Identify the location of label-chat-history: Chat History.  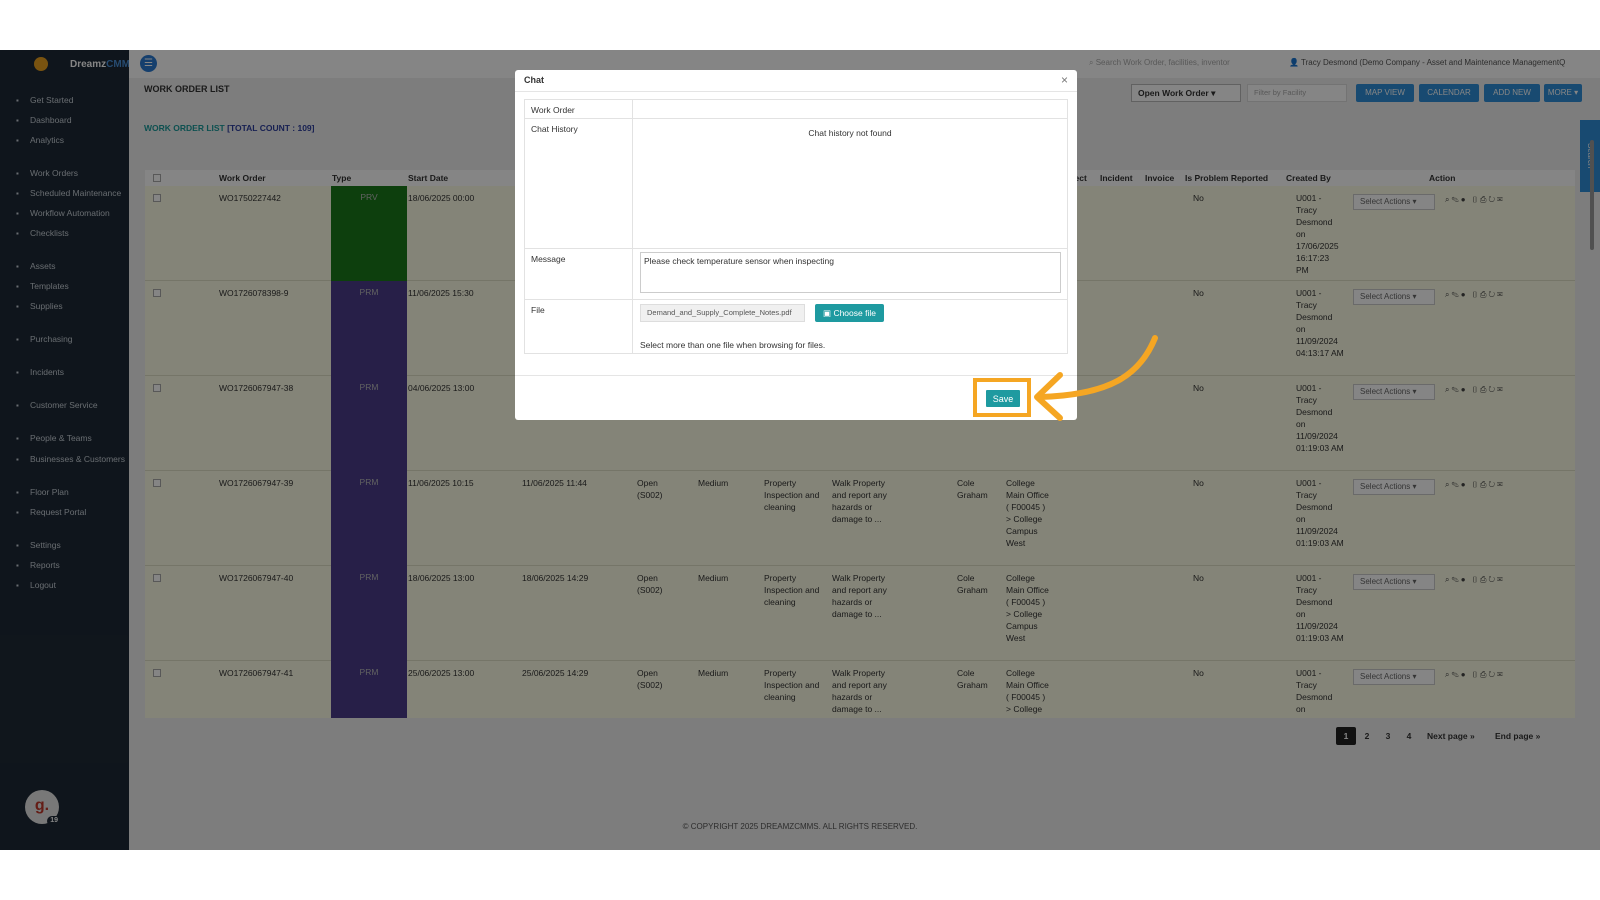
(554, 129).